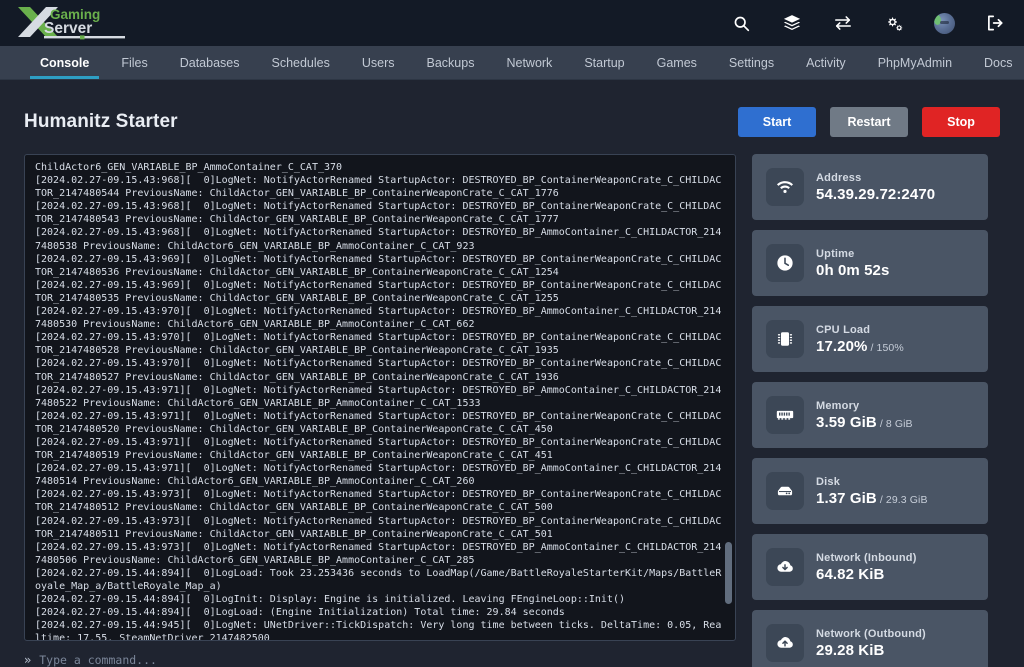 Image resolution: width=1024 pixels, height=667 pixels. What do you see at coordinates (835, 253) in the screenshot?
I see `stat-label: Uptime` at bounding box center [835, 253].